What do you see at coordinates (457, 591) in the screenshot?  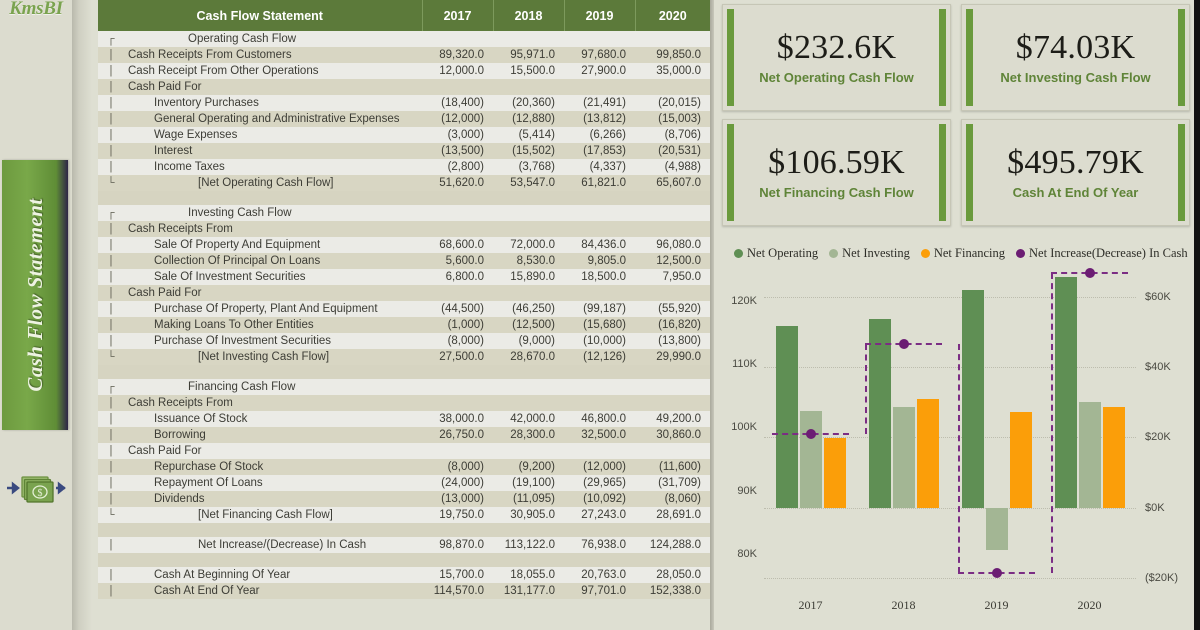 I see `cell-2017: 114,570.0` at bounding box center [457, 591].